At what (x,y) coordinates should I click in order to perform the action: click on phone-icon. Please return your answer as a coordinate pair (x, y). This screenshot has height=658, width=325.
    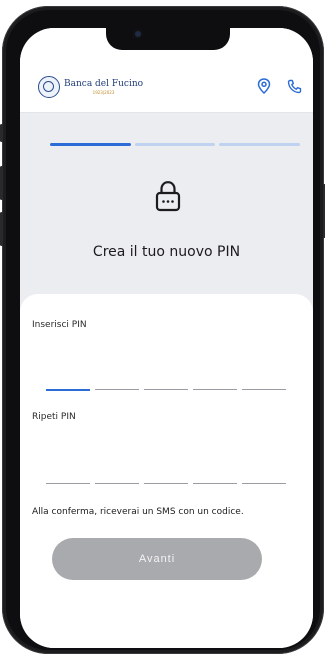
    Looking at the image, I should click on (294, 86).